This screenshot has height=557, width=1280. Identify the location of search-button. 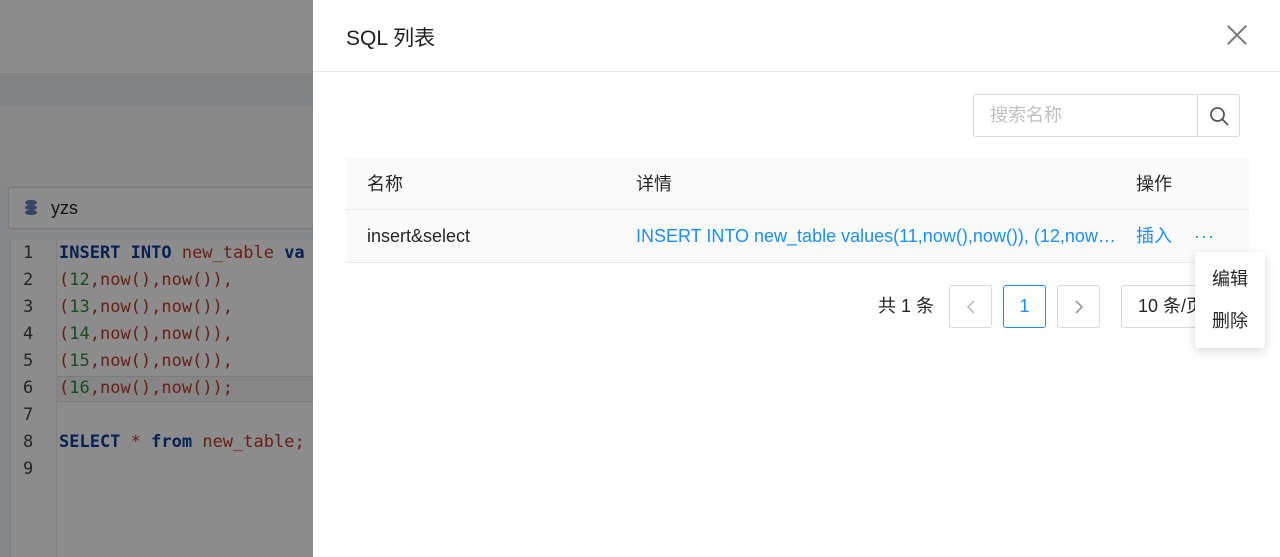
(1218, 115).